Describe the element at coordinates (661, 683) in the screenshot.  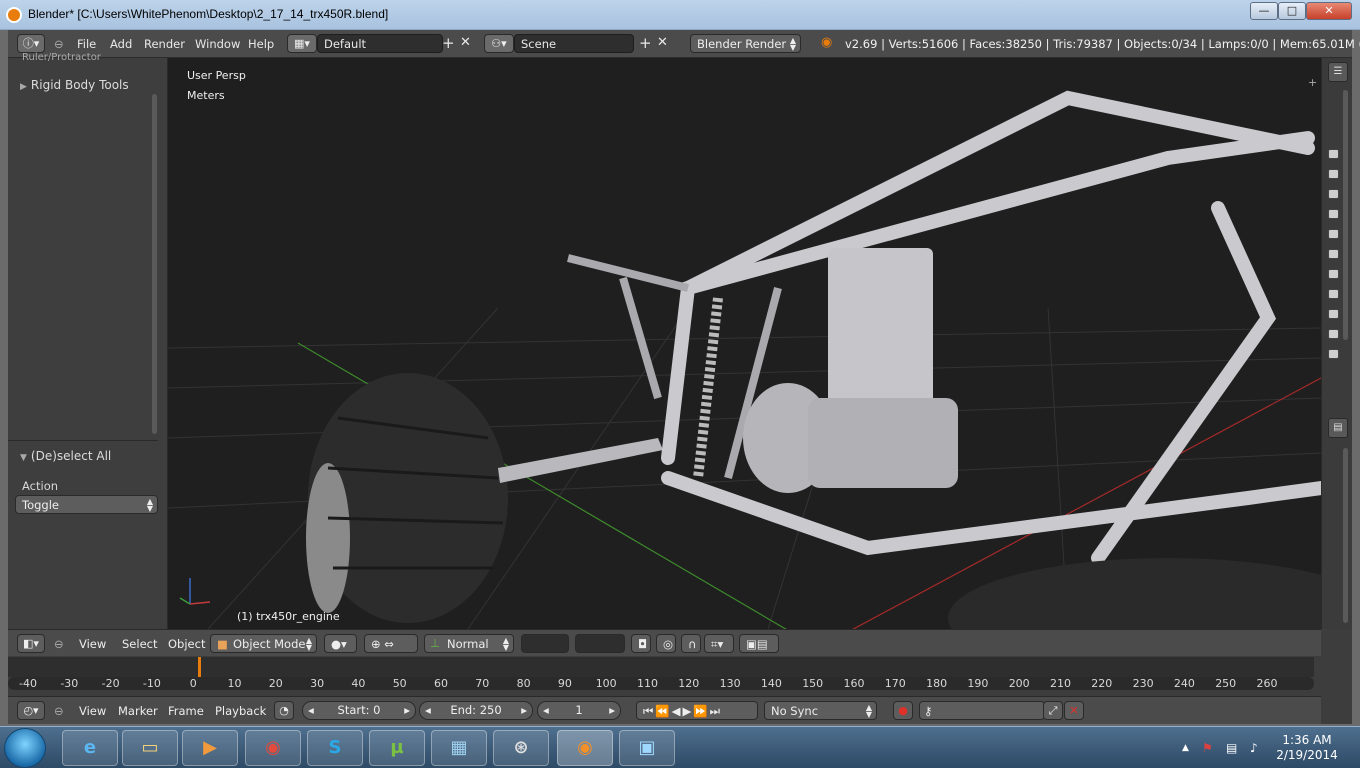
I see `timeline-scrollbar` at that location.